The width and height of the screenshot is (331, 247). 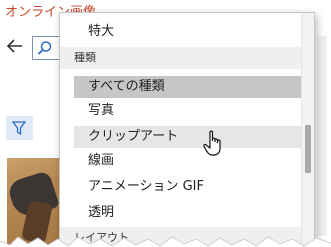 What do you see at coordinates (165, 241) in the screenshot?
I see `torn-edge` at bounding box center [165, 241].